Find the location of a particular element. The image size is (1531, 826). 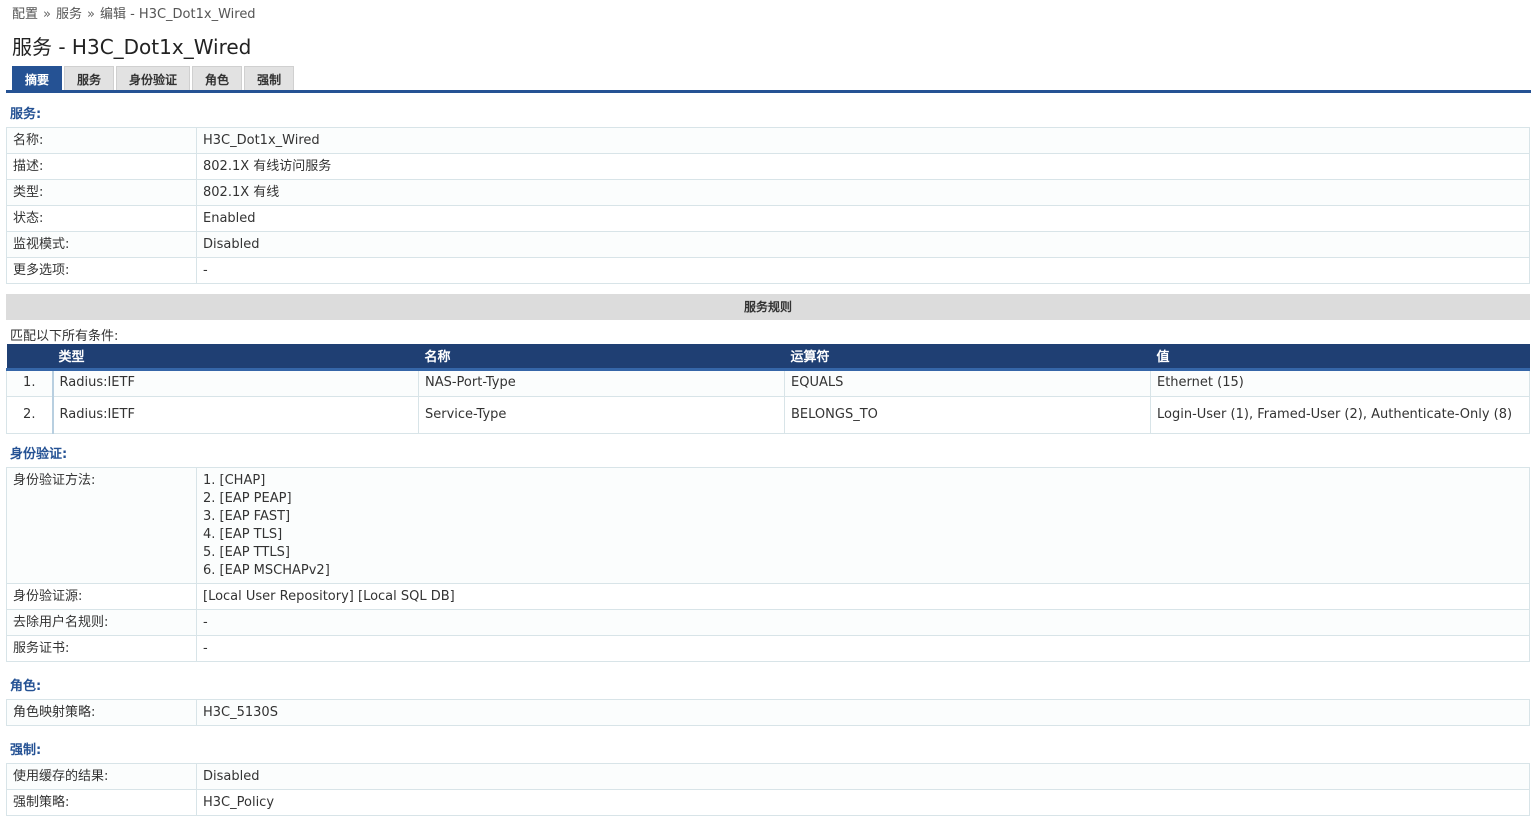

tab-bar: 摘要 服务 身份验证 角色 强制 is located at coordinates (153, 78).